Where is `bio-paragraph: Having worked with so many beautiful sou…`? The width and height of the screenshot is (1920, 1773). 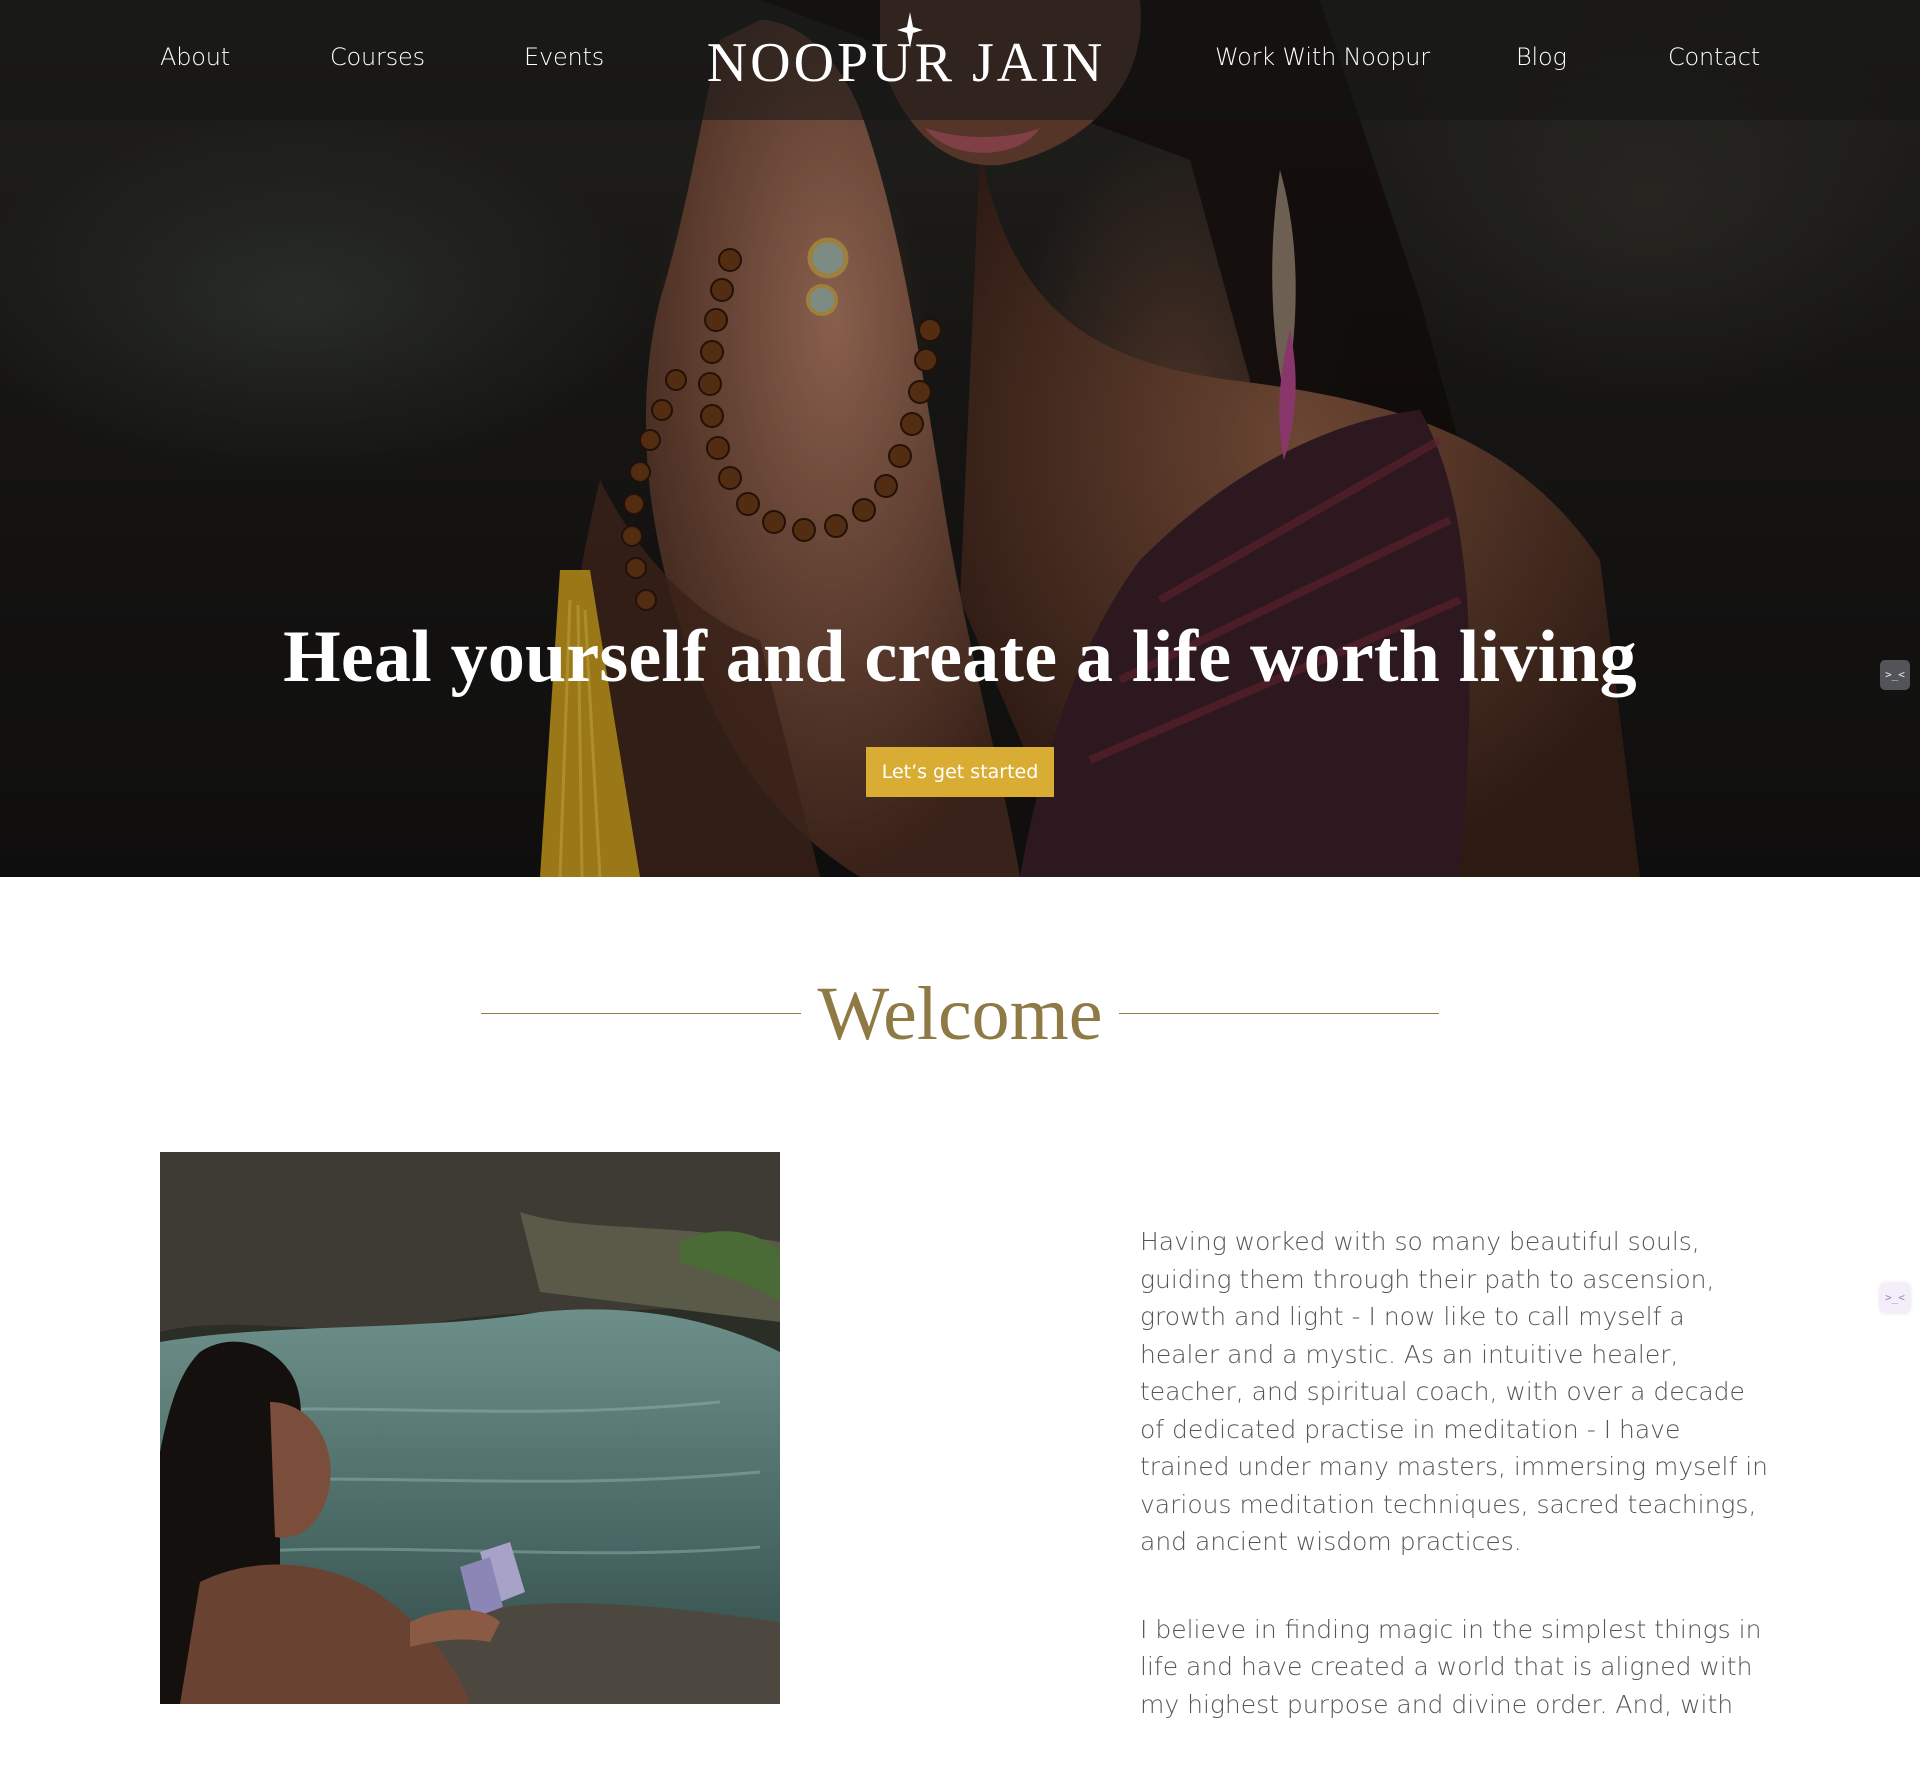
bio-paragraph: Having worked with so many beautiful sou… is located at coordinates (1454, 1391).